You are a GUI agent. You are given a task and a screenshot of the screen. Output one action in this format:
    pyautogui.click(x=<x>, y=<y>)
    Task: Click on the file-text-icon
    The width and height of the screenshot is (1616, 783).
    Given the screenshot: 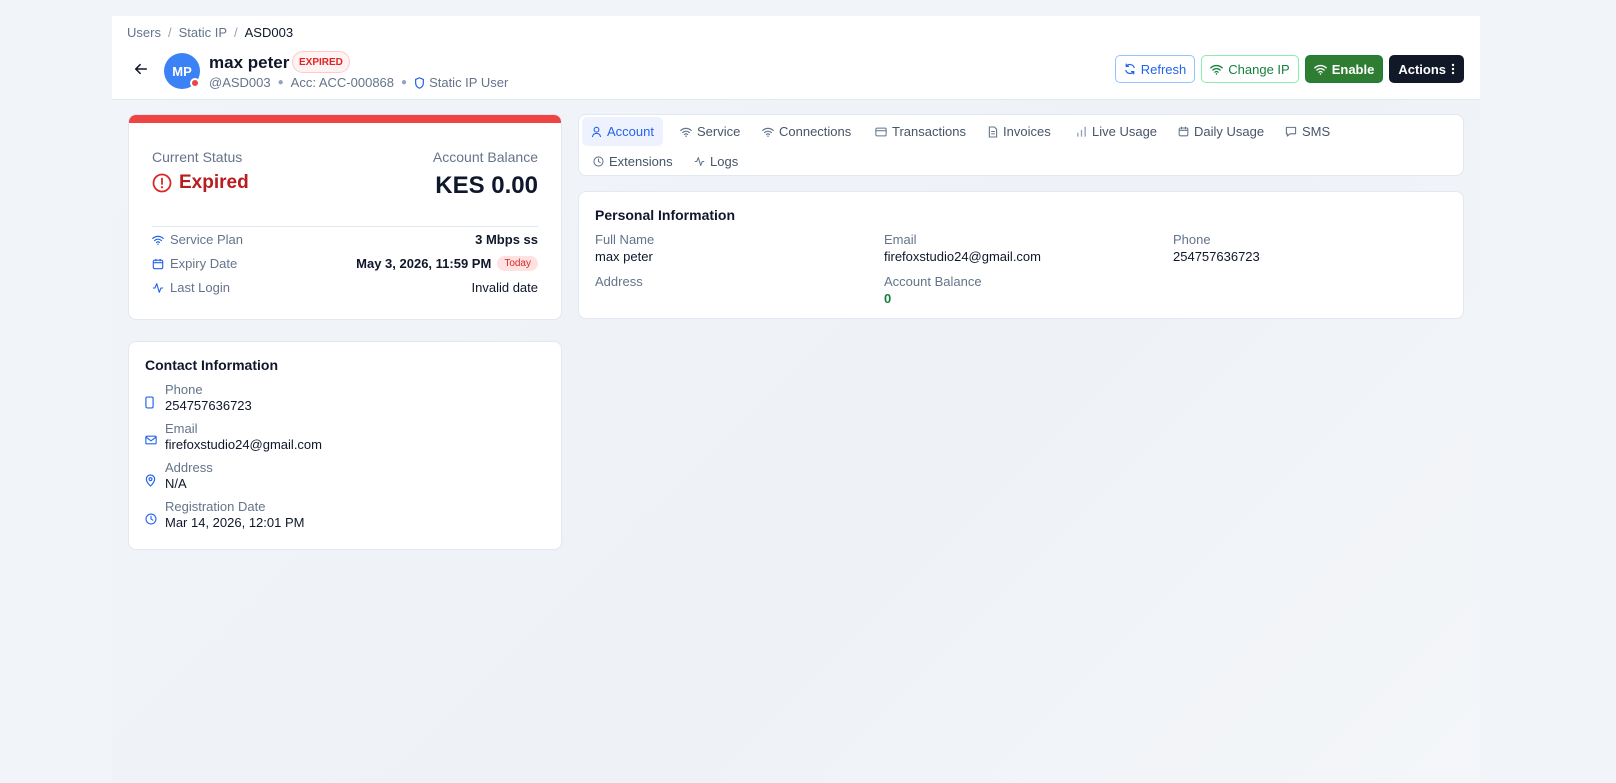 What is the action you would take?
    pyautogui.click(x=993, y=131)
    